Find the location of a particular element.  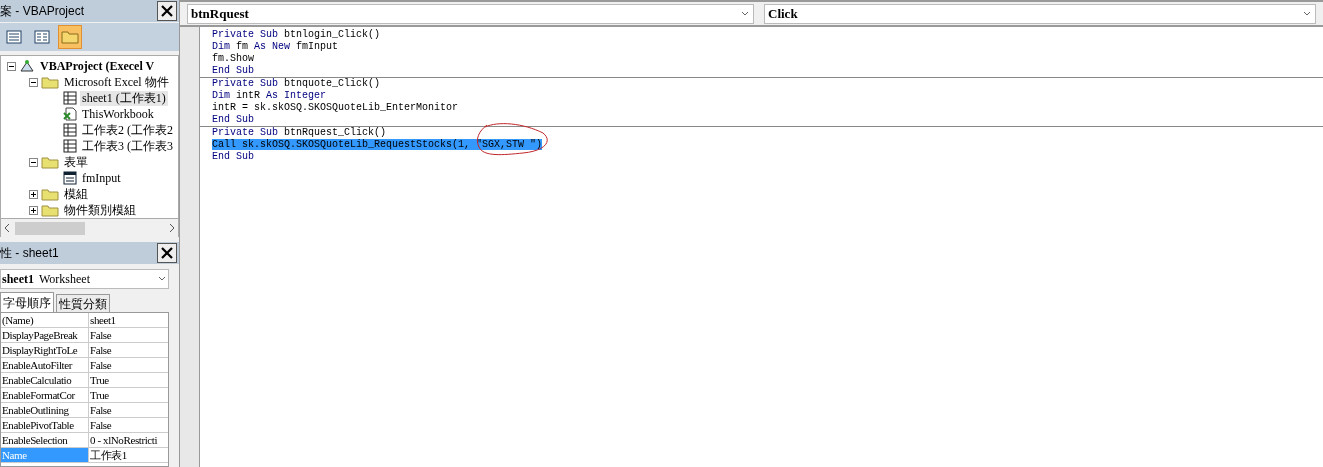

scroll-thumb is located at coordinates (50, 228).